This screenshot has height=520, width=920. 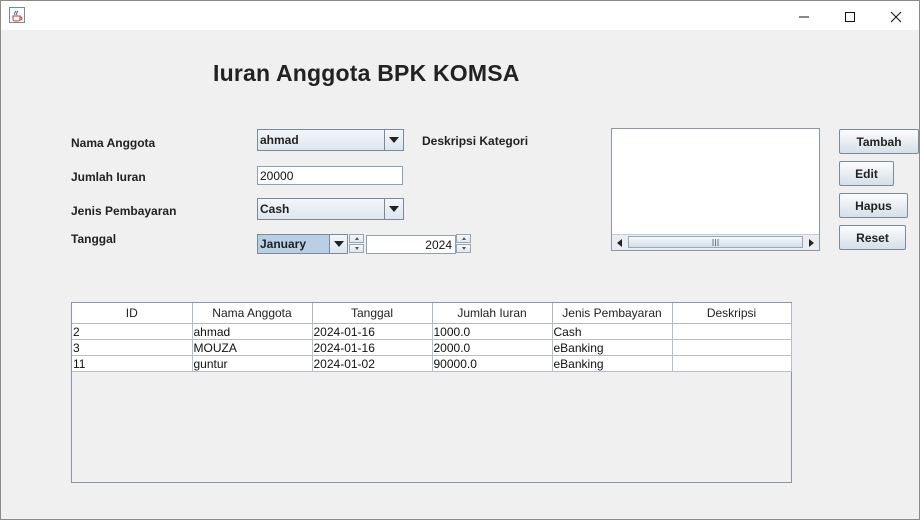 I want to click on title-bar, so click(x=460, y=15).